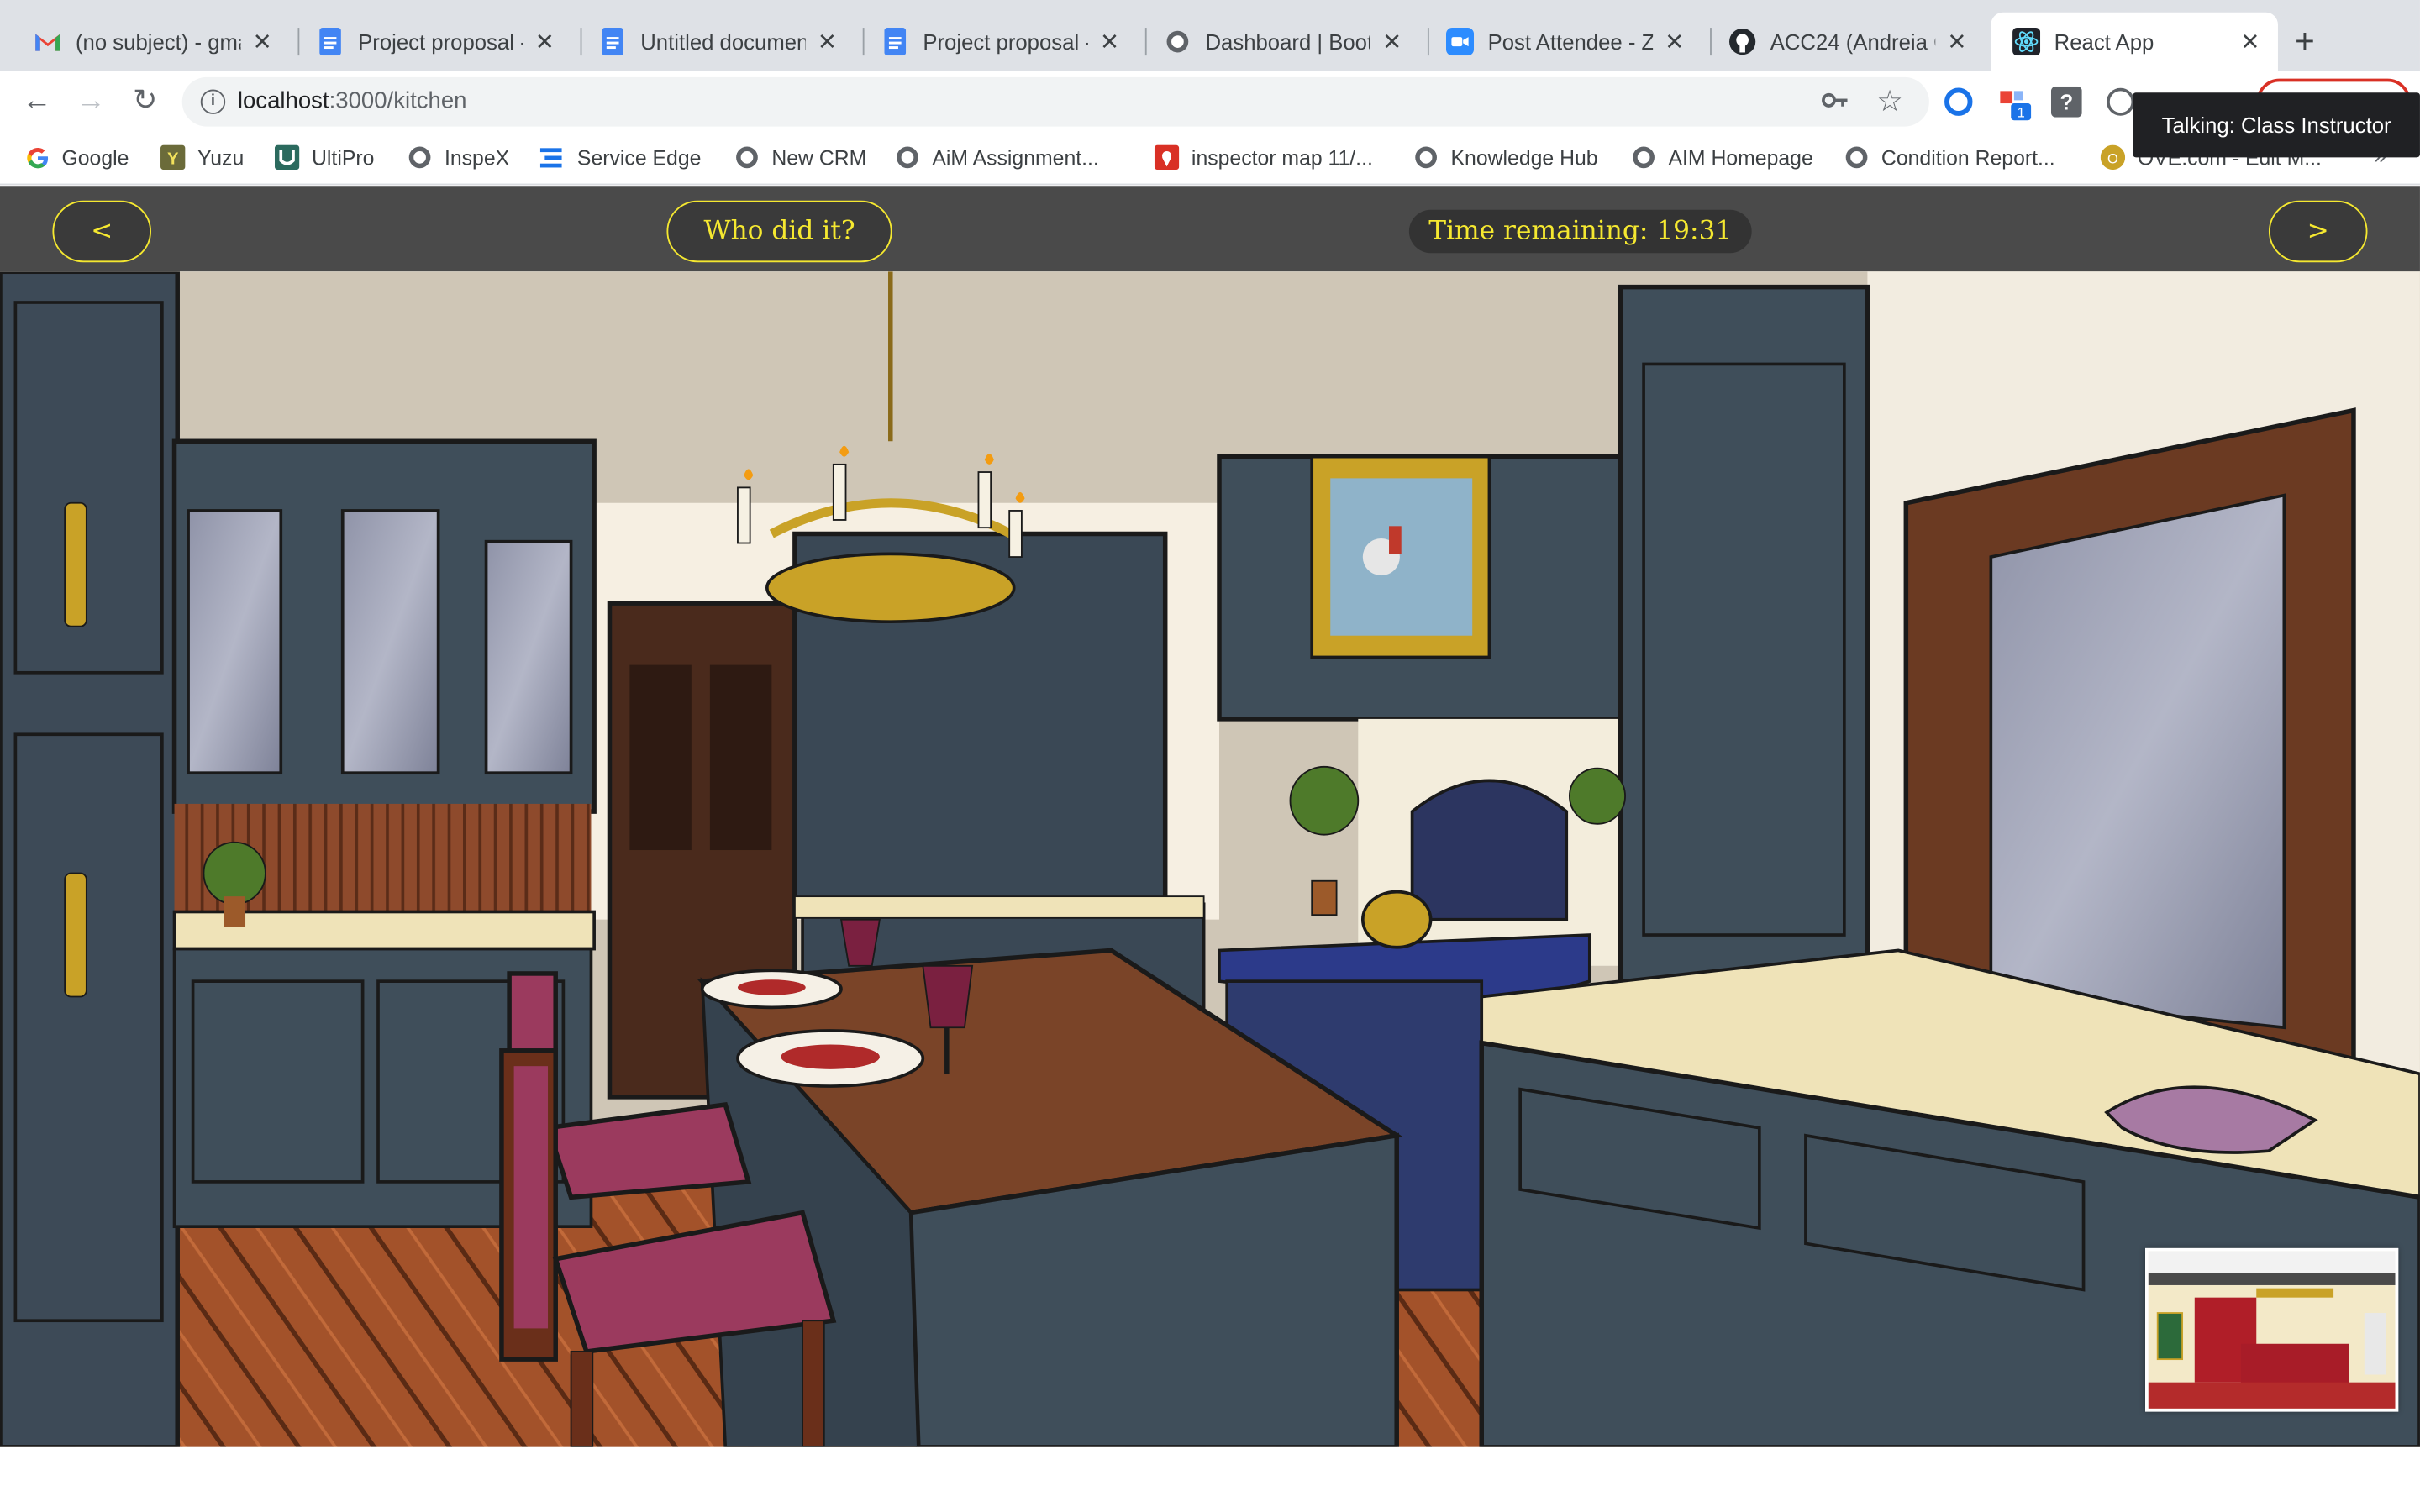 The height and width of the screenshot is (1512, 2420). I want to click on bookmark-inspex: InspeX, so click(458, 157).